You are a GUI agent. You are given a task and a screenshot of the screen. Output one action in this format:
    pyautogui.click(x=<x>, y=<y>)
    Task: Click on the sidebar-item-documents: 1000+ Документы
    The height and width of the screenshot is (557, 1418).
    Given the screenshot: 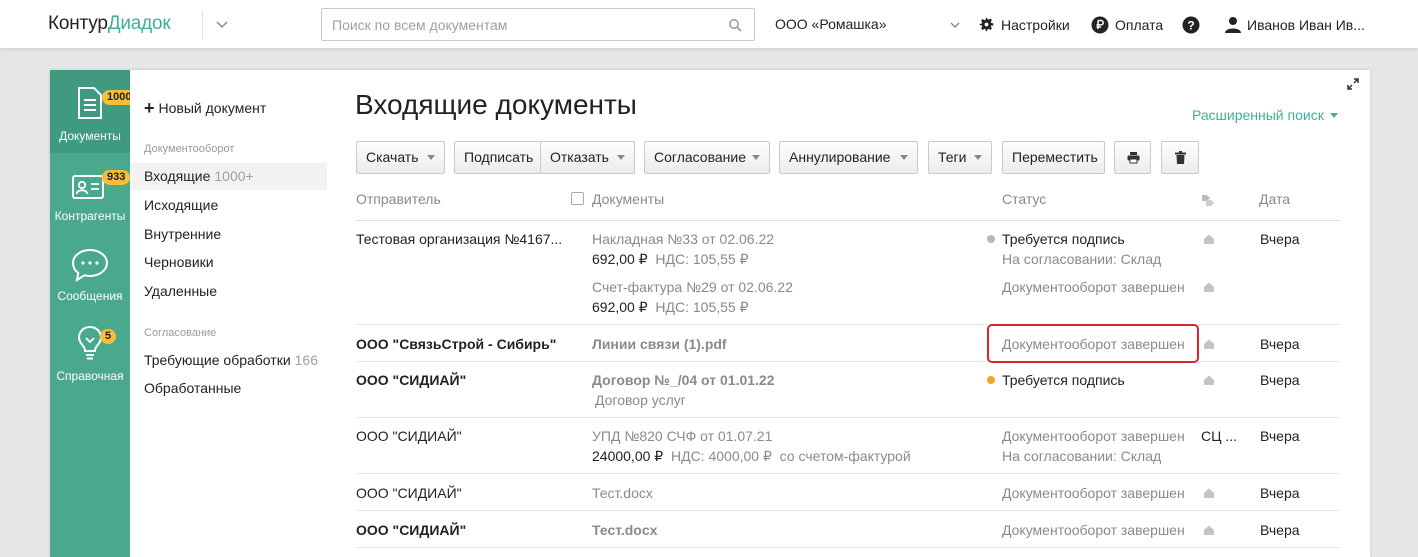 What is the action you would take?
    pyautogui.click(x=96, y=111)
    